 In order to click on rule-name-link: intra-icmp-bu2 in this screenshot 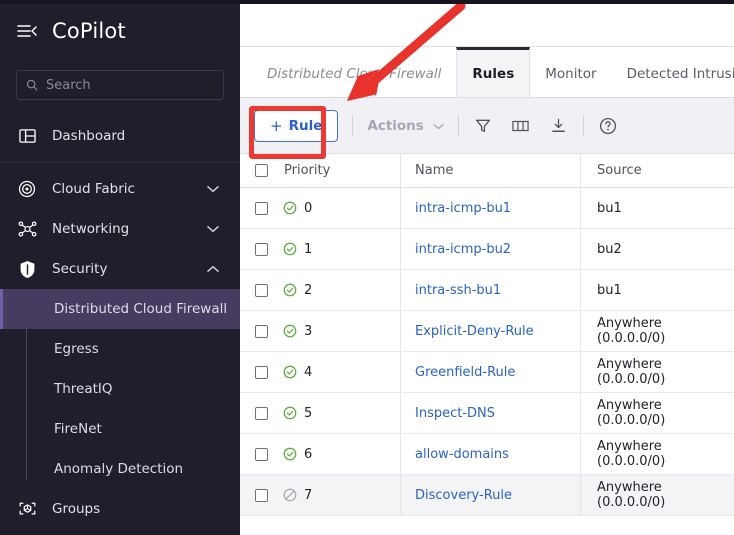, I will do `click(463, 249)`.